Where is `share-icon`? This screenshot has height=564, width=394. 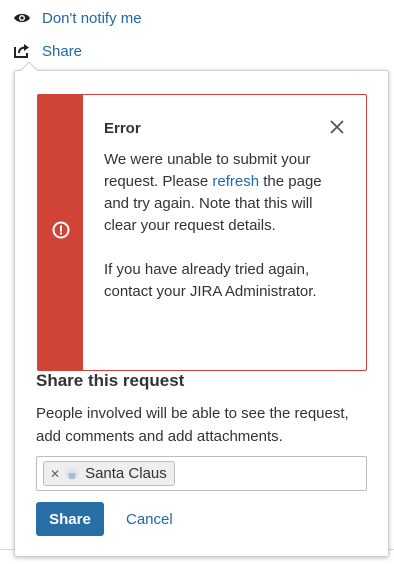 share-icon is located at coordinates (22, 51).